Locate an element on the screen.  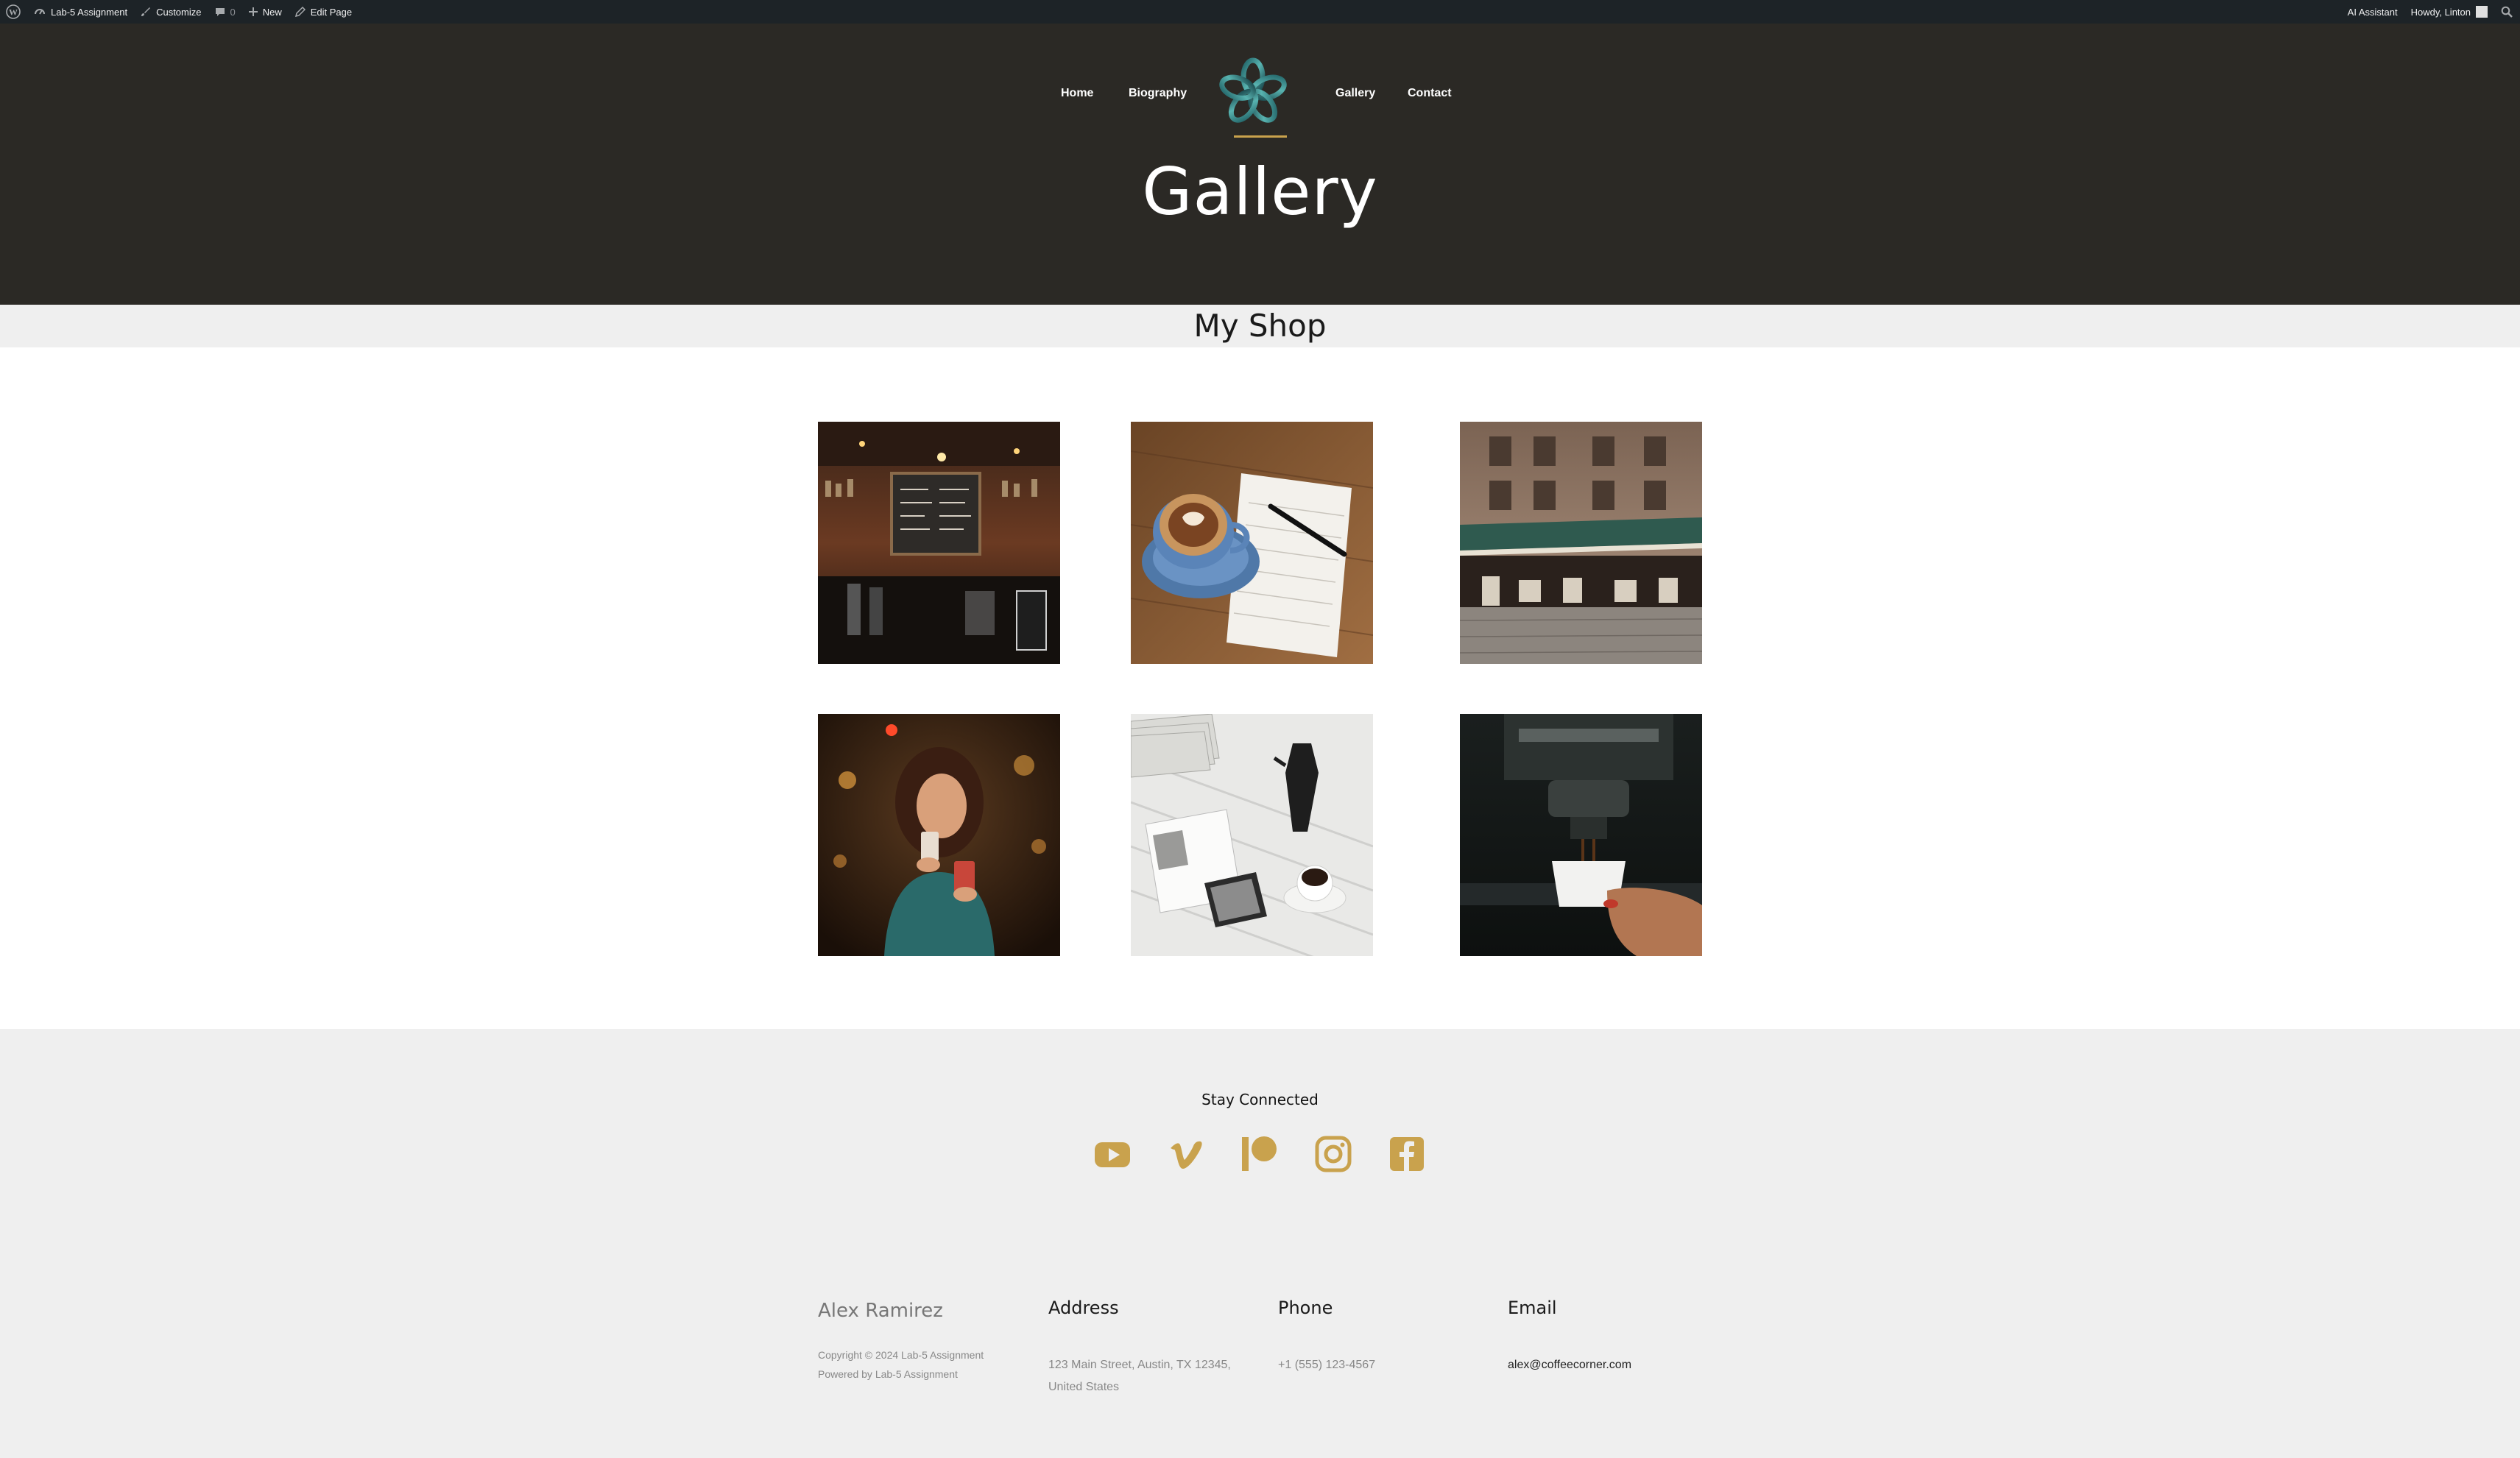
pencil-icon is located at coordinates (300, 12).